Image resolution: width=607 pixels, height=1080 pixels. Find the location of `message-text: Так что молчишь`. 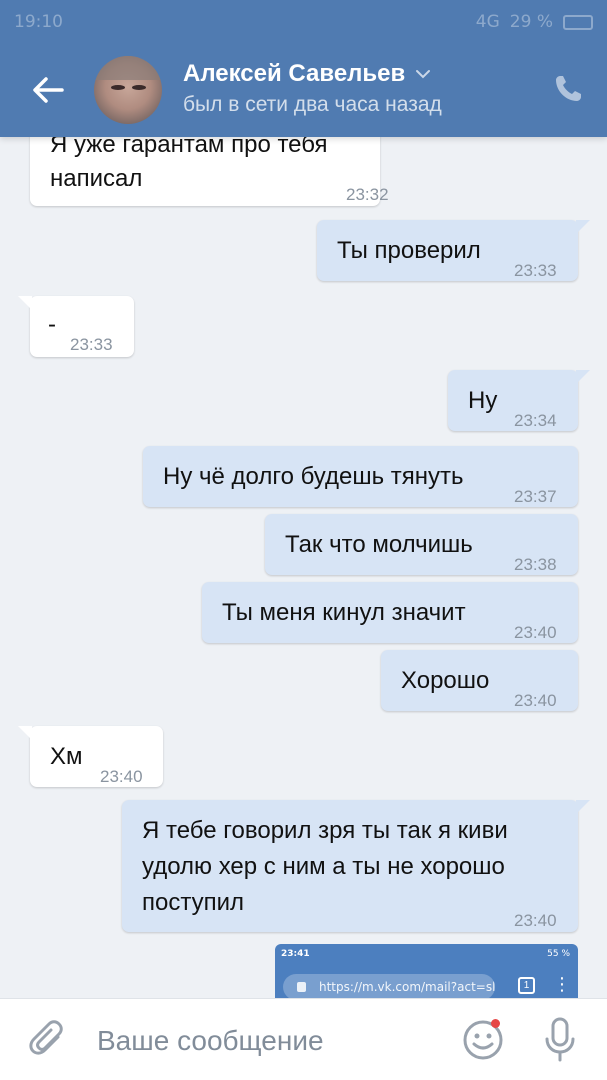

message-text: Так что молчишь is located at coordinates (379, 544).